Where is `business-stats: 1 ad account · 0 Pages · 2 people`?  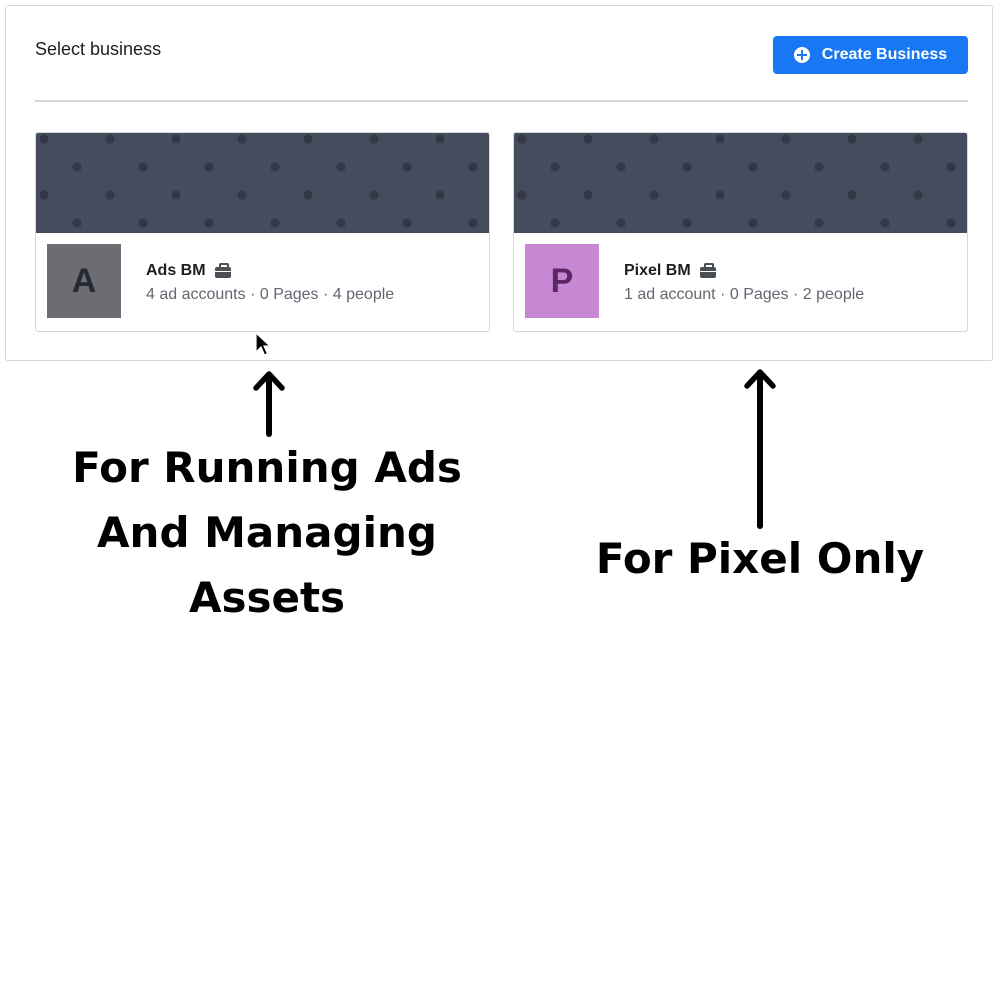 business-stats: 1 ad account · 0 Pages · 2 people is located at coordinates (744, 294).